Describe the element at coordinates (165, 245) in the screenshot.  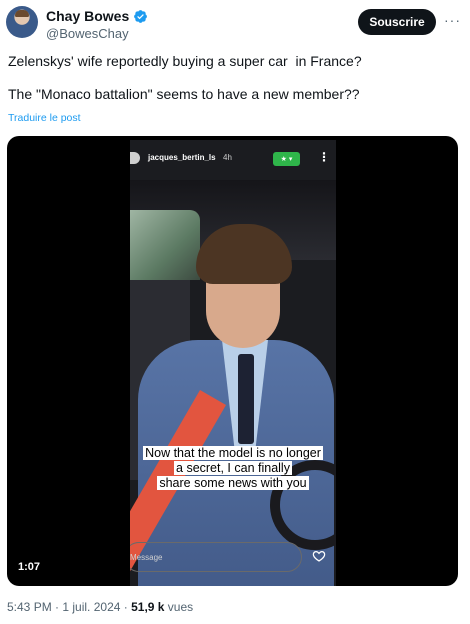
I see `car-window` at that location.